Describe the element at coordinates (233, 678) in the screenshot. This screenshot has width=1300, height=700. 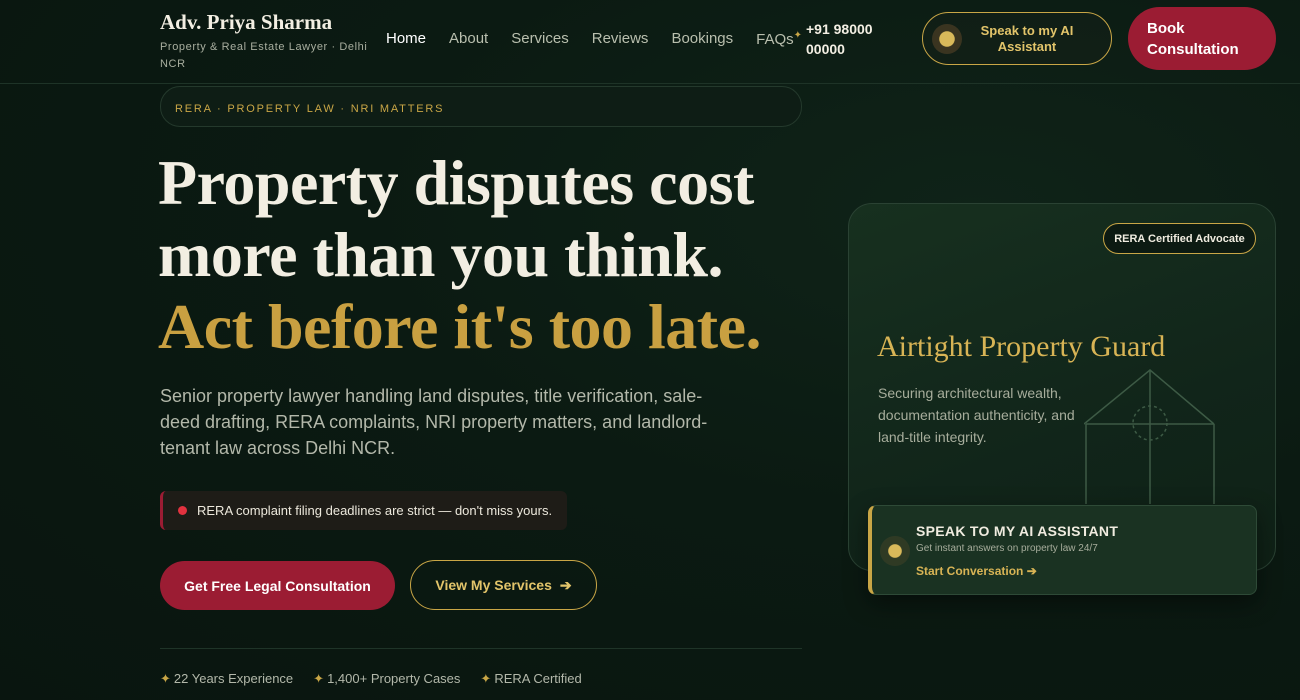
I see `stat-experience-text: 22 Years Experience` at that location.